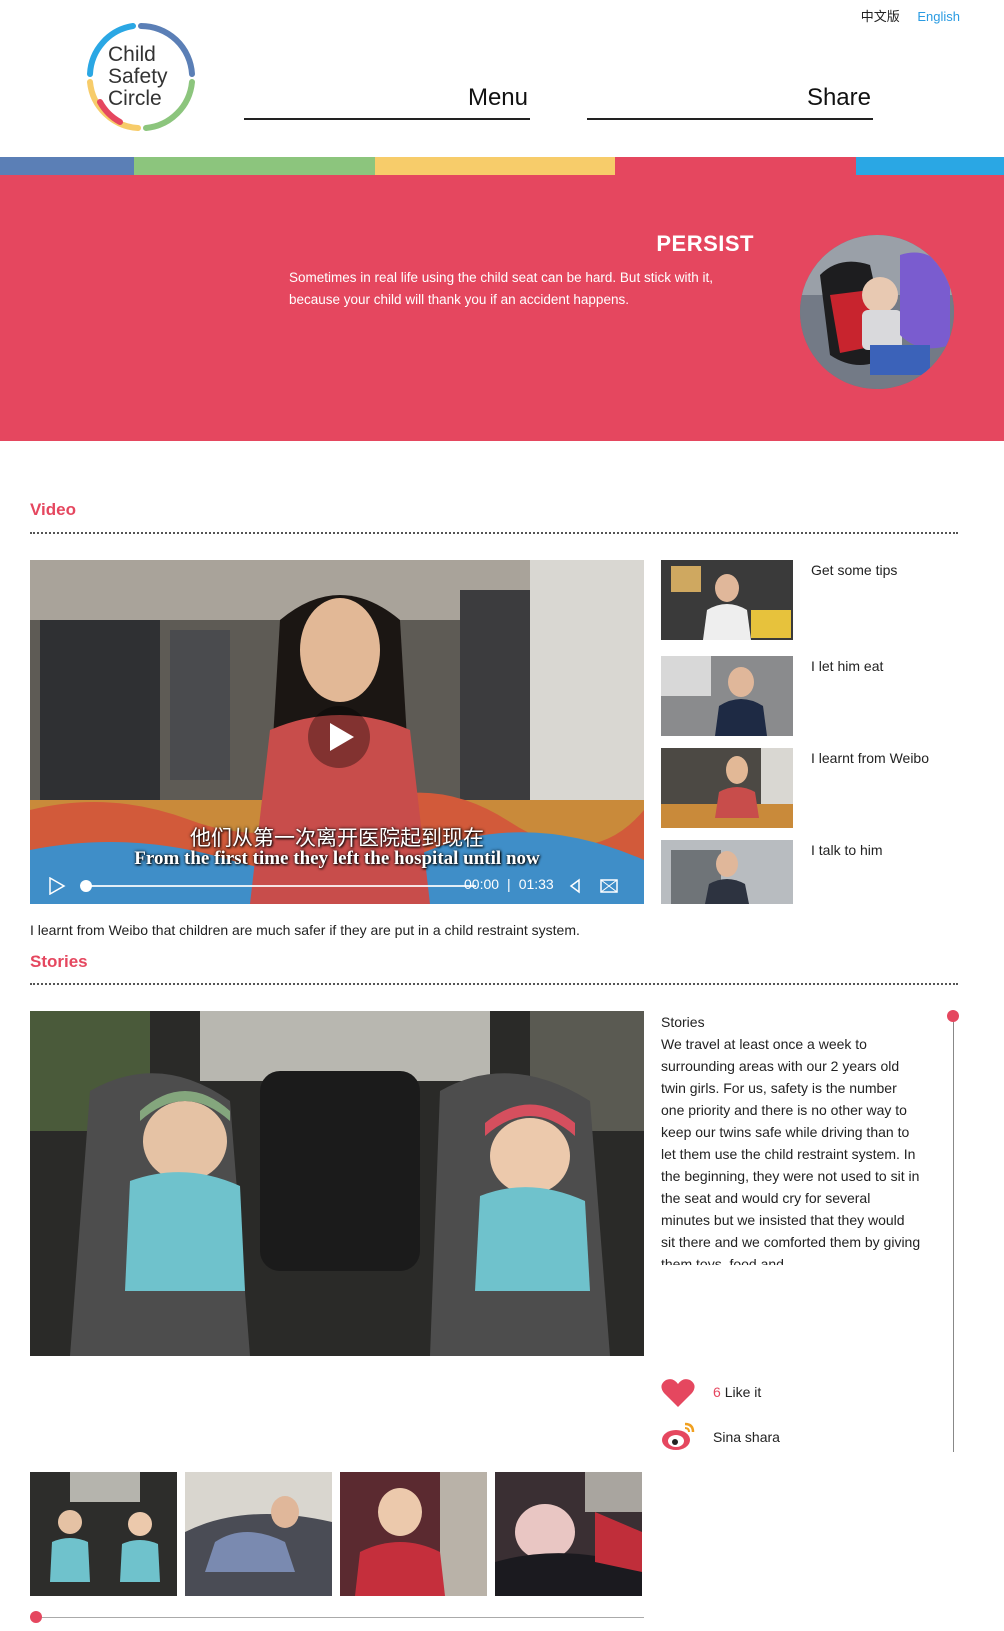 Image resolution: width=1004 pixels, height=1631 pixels. I want to click on video-play-button, so click(339, 737).